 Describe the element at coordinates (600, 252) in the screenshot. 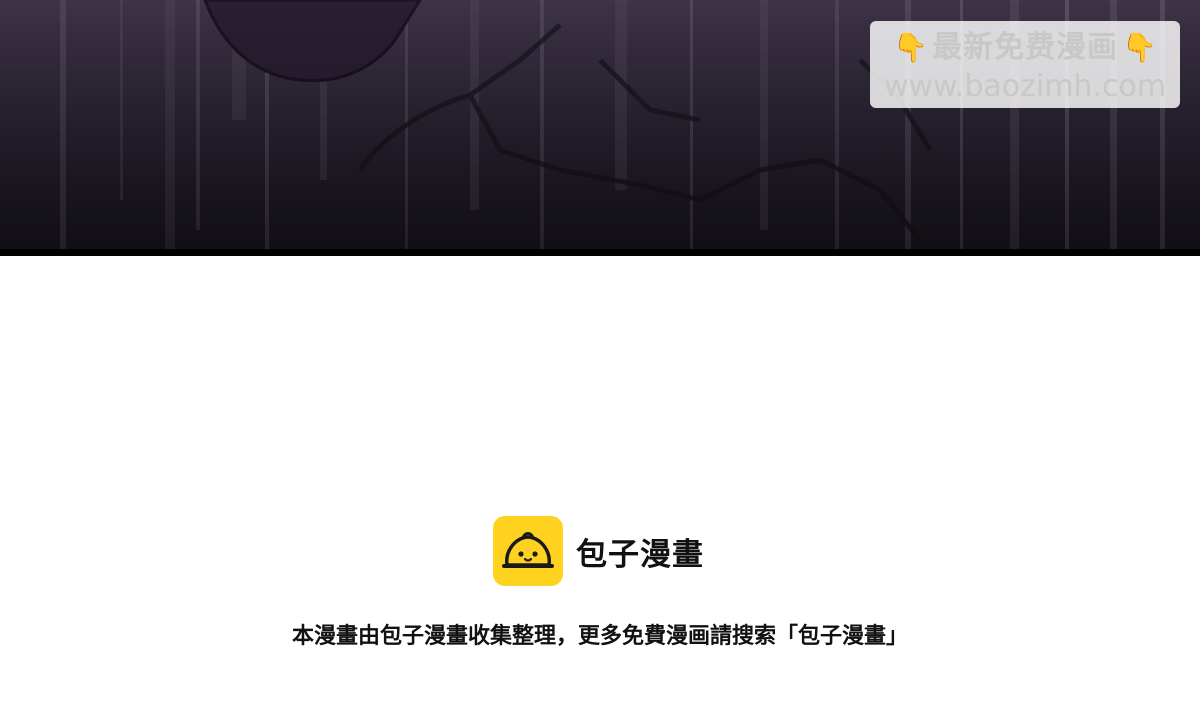

I see `panel-border` at that location.